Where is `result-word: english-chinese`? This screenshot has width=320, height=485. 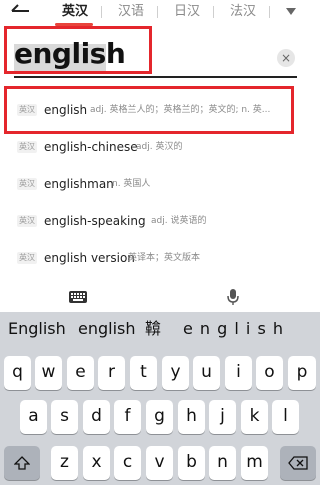 result-word: english-chinese is located at coordinates (91, 147).